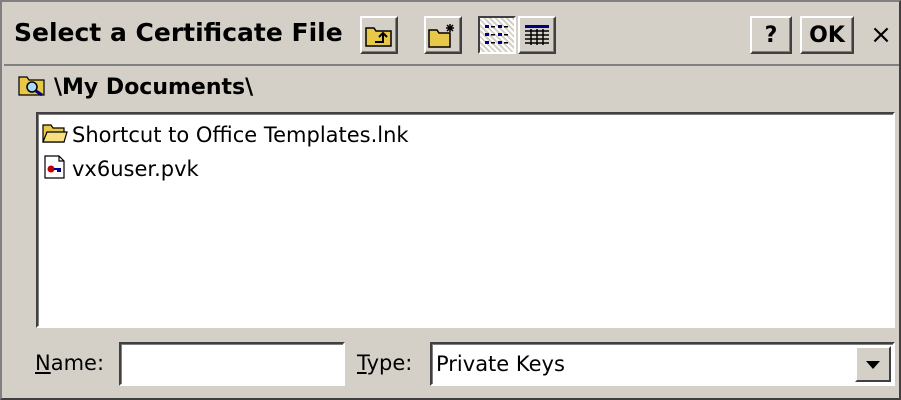 The image size is (901, 400). Describe the element at coordinates (771, 35) in the screenshot. I see `help-button: ?` at that location.